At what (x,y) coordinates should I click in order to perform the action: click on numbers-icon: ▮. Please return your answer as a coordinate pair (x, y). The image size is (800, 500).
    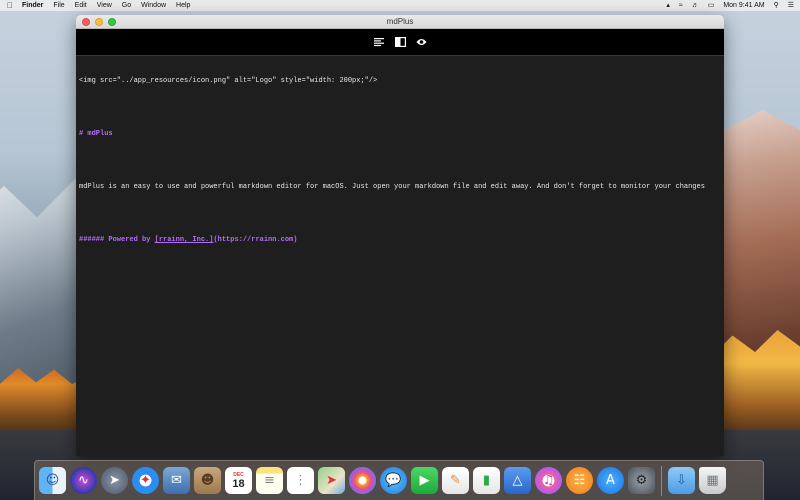
    Looking at the image, I should click on (486, 480).